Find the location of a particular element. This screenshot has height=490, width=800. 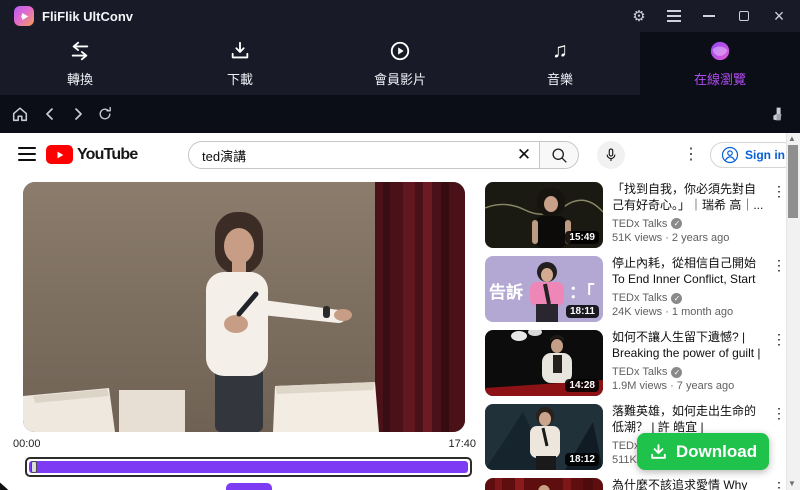

mouse-cursor is located at coordinates (5, 485).